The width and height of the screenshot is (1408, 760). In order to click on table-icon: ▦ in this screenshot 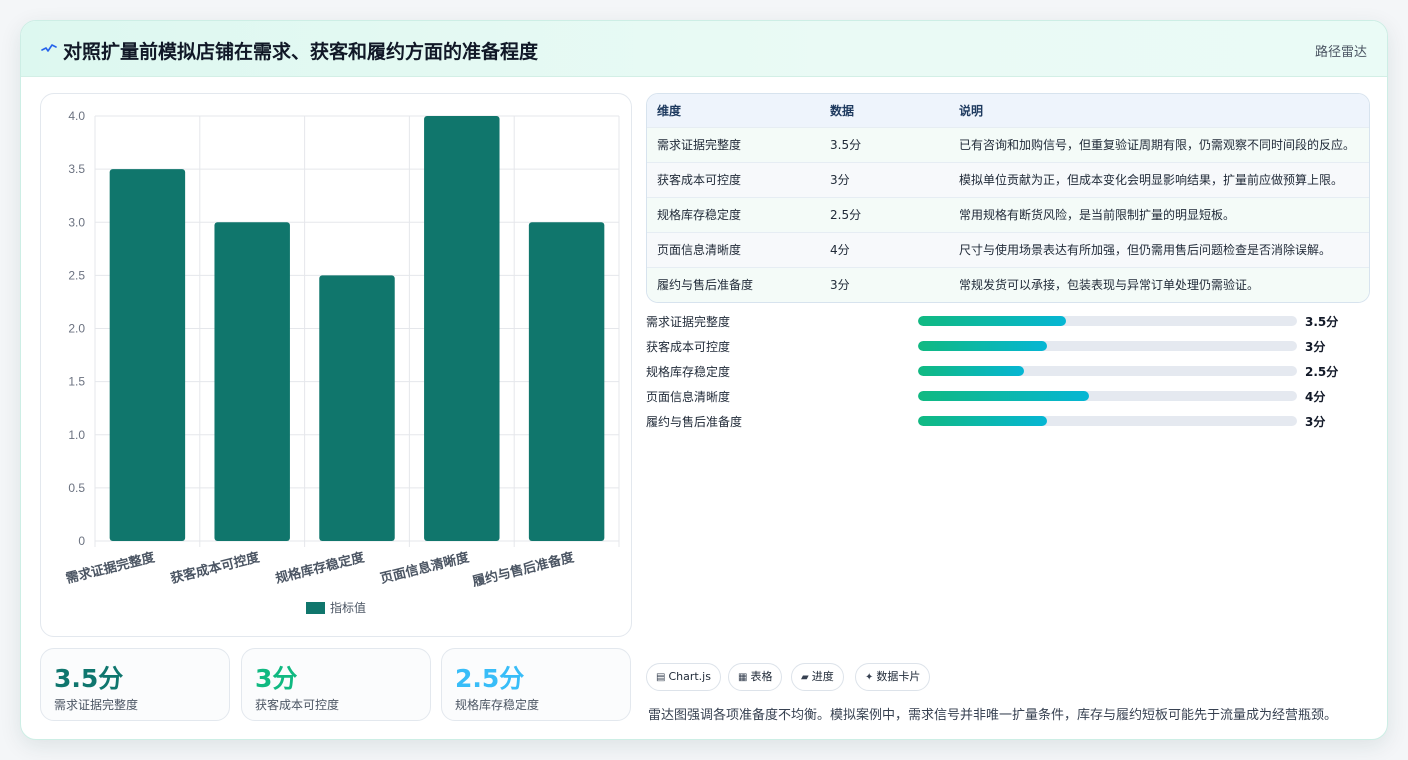, I will do `click(743, 677)`.